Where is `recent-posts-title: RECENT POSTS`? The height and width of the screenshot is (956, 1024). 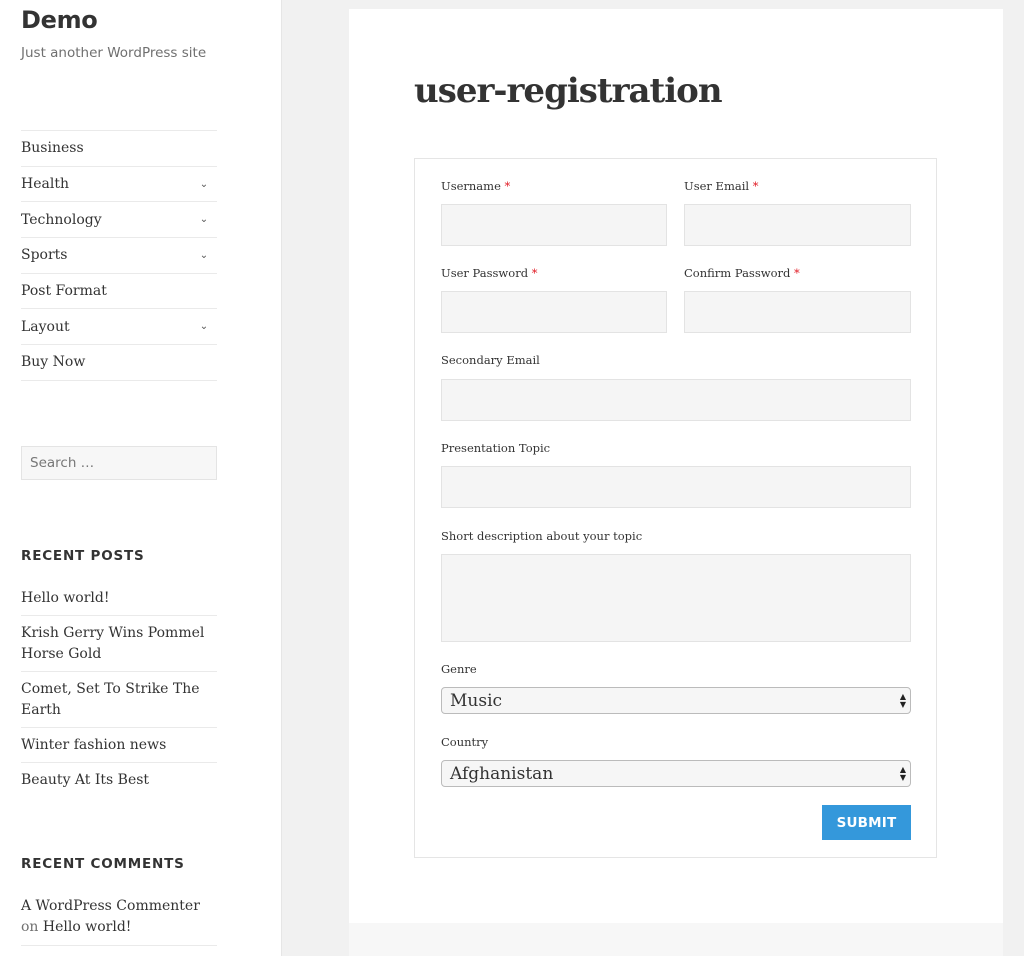
recent-posts-title: RECENT POSTS is located at coordinates (83, 556).